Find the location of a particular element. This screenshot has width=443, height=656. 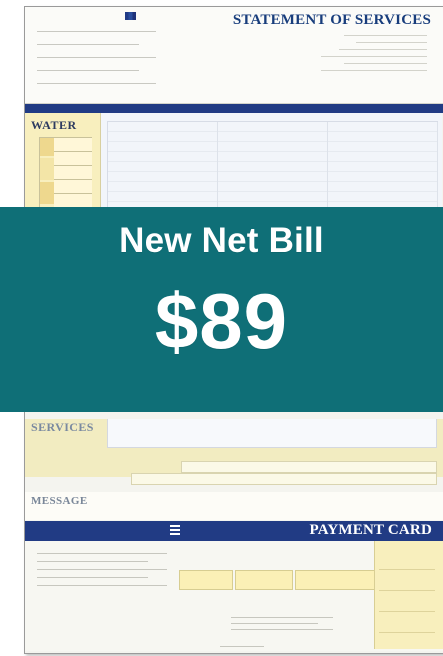

usage-grid is located at coordinates (272, 167).